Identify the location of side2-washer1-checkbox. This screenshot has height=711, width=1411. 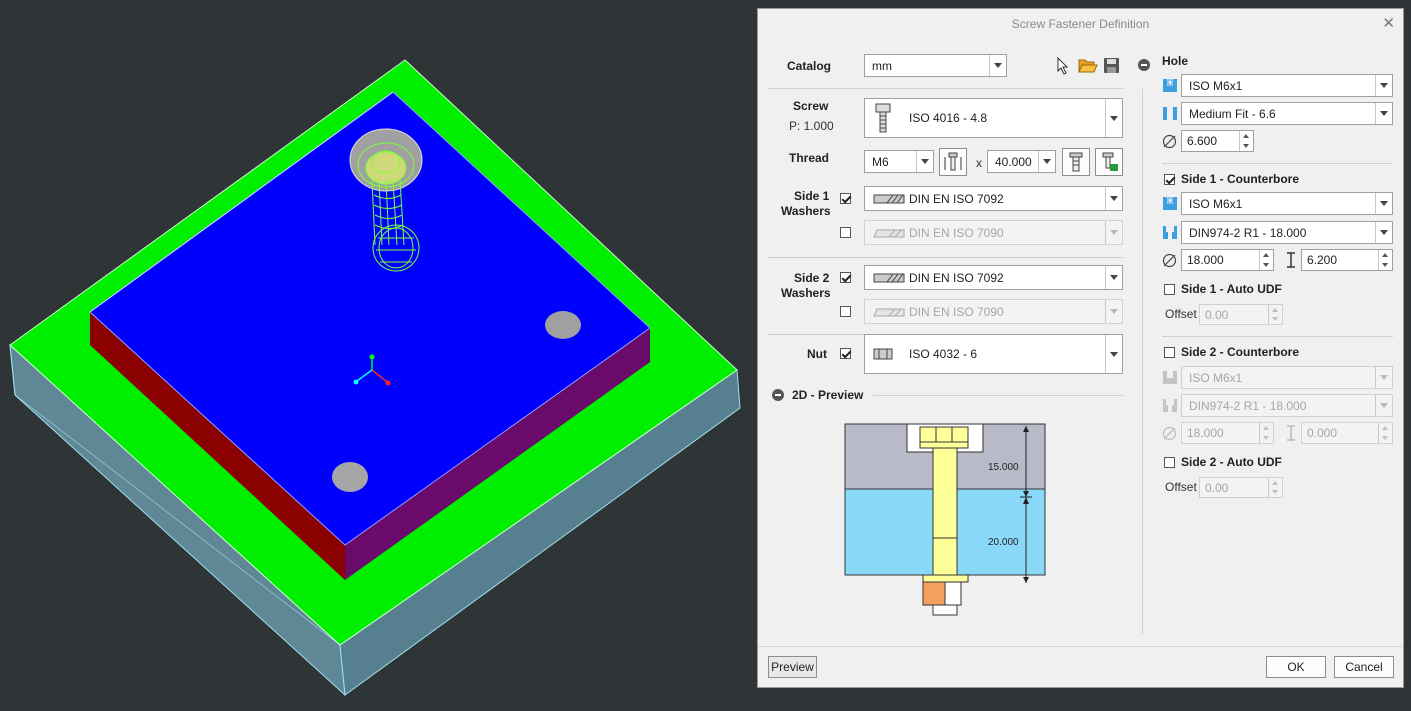
(845, 277).